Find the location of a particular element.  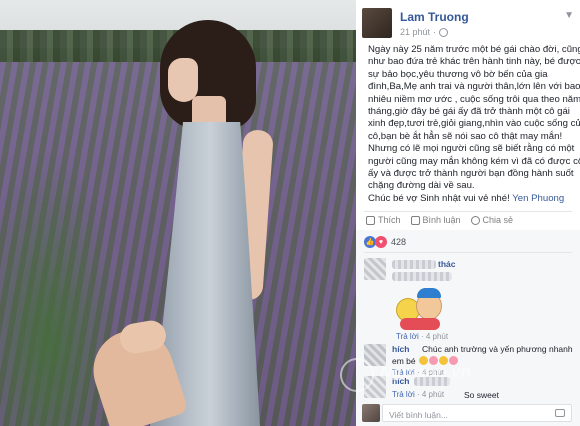

love-reaction-icon: ♥ is located at coordinates (381, 242).